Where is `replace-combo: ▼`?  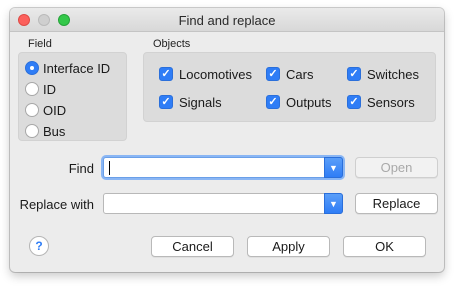
replace-combo: ▼ is located at coordinates (223, 203).